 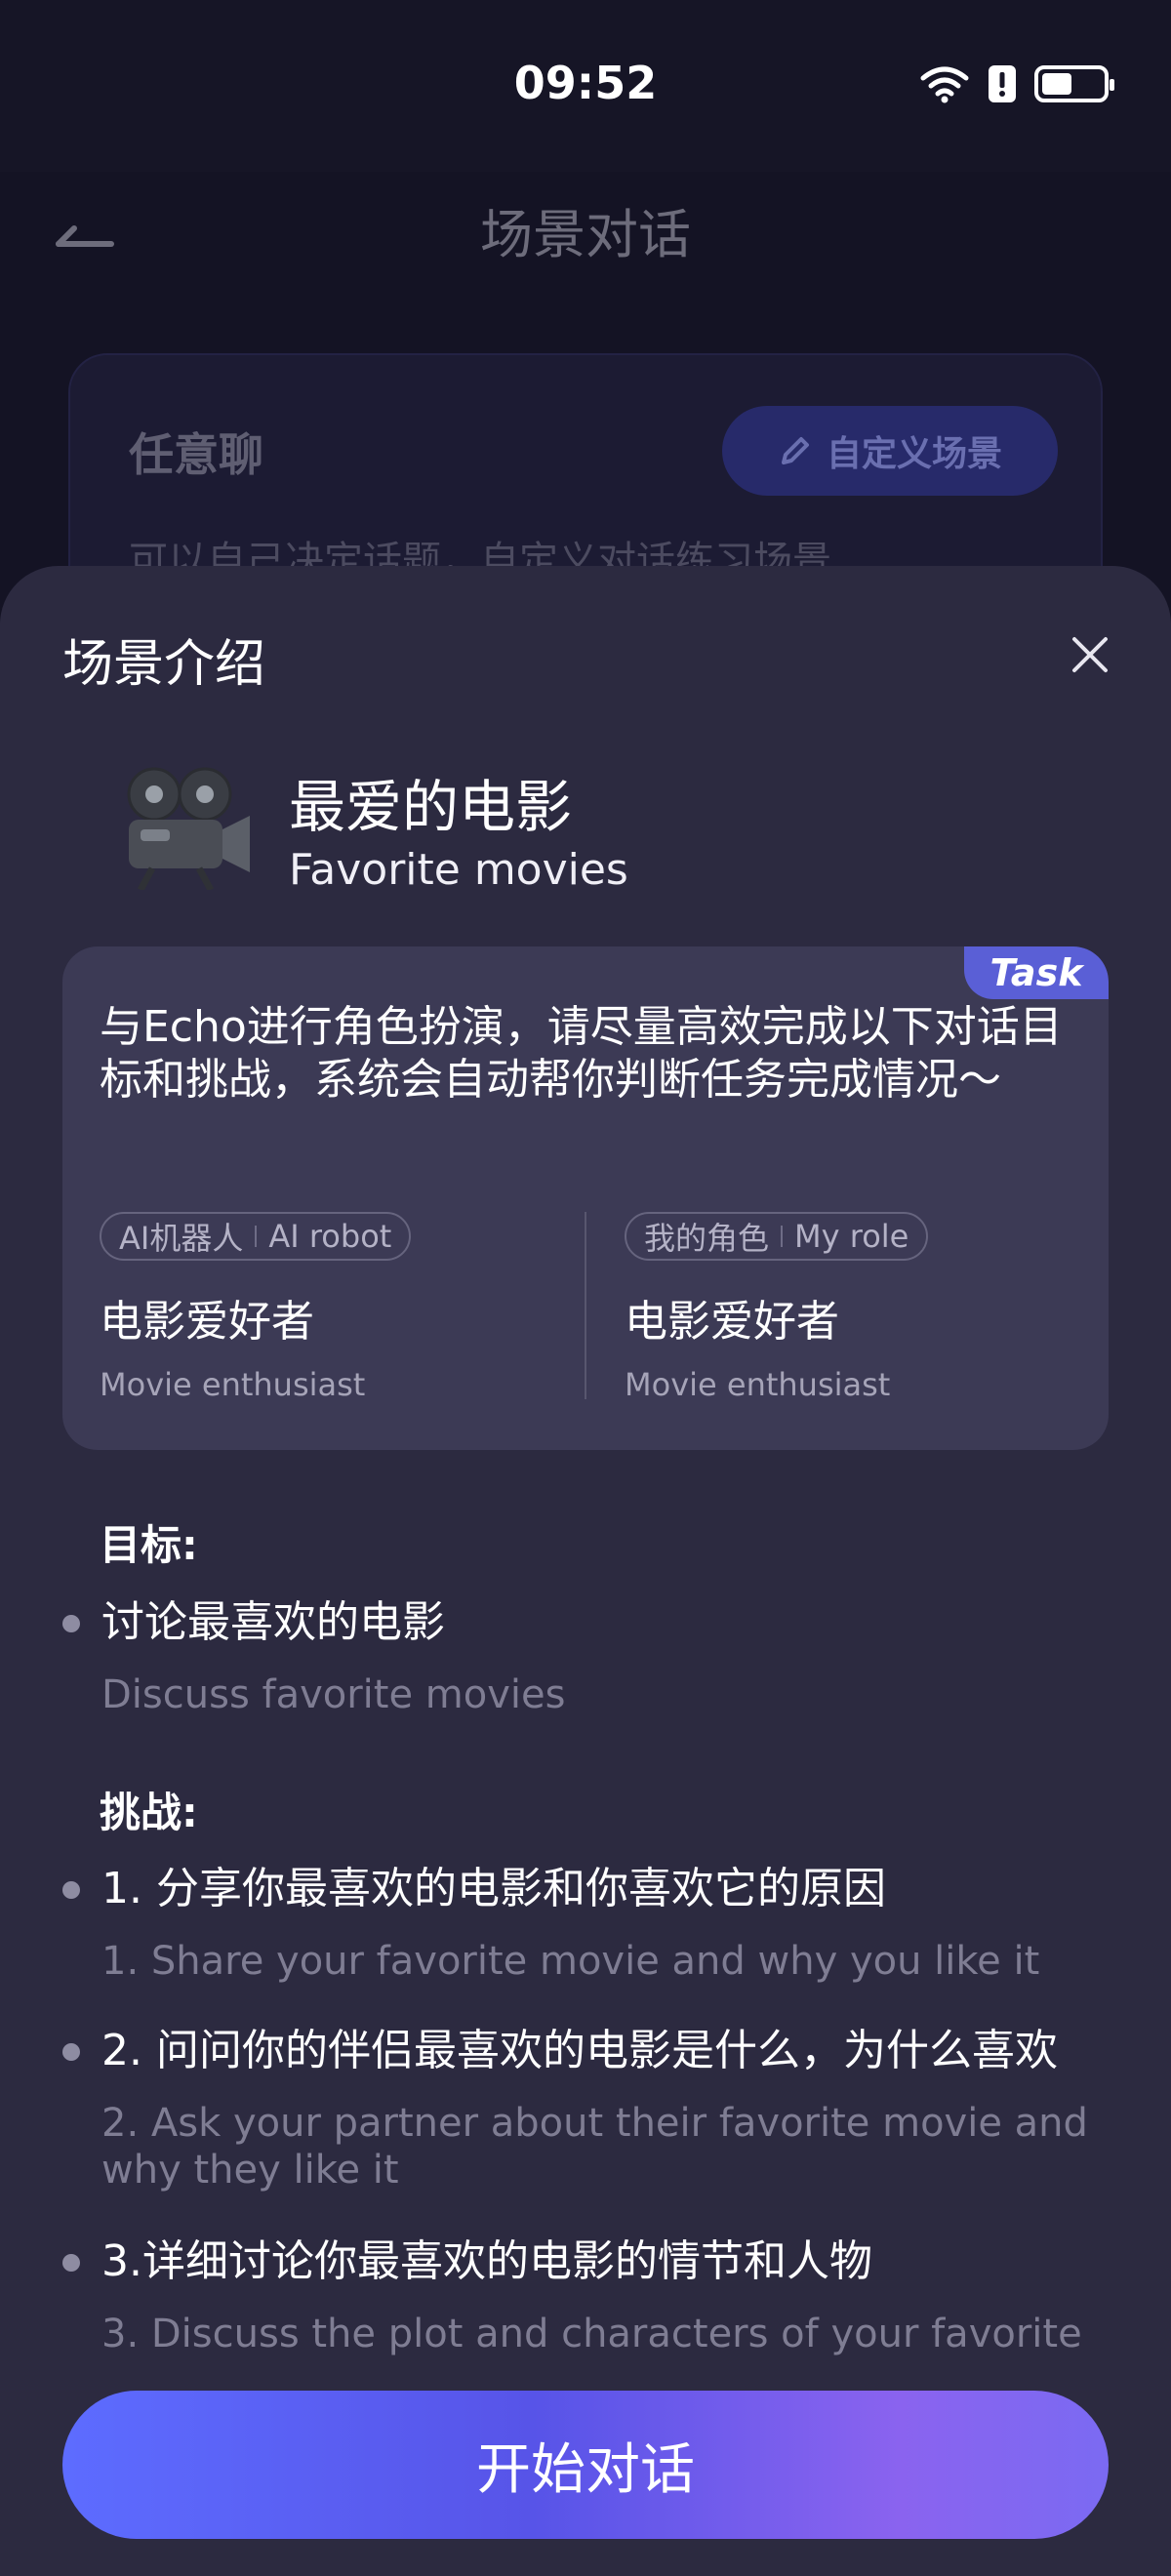 I want to click on my-role: 我的角色 My role 电影爱好者 Movie enthusiast, so click(x=859, y=1307).